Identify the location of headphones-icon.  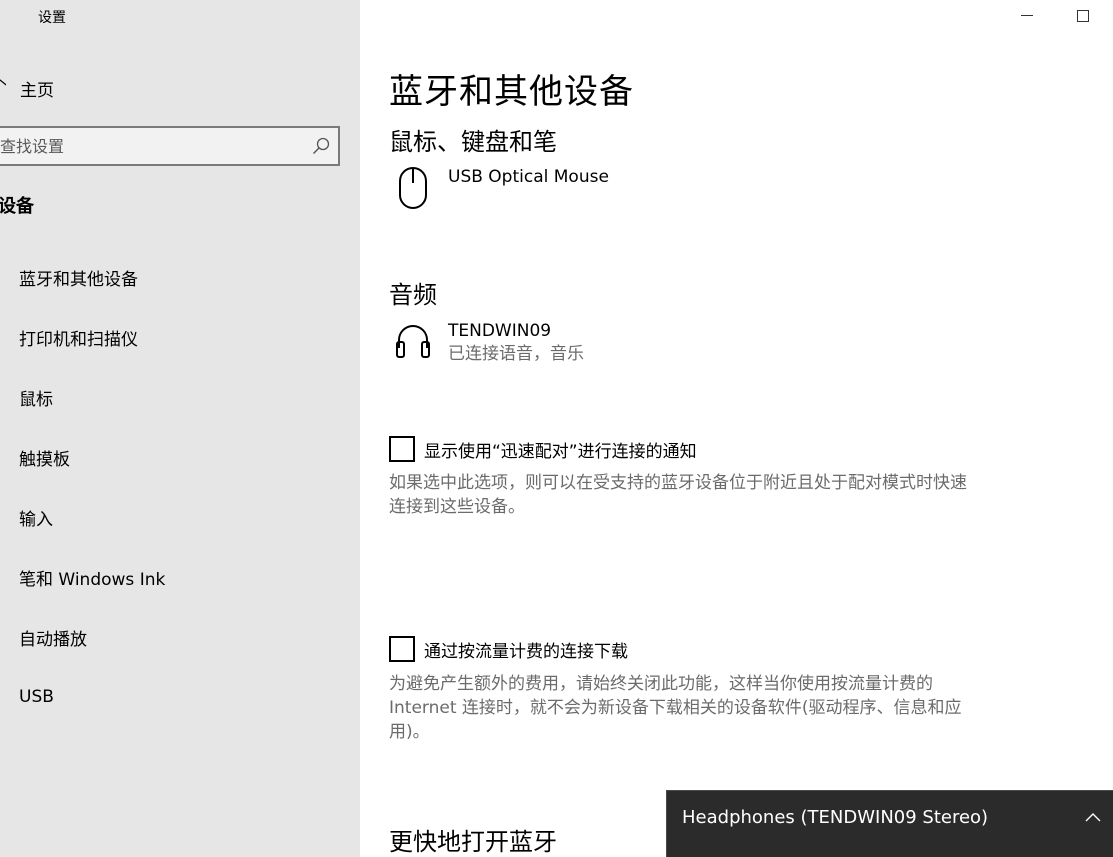
(413, 344).